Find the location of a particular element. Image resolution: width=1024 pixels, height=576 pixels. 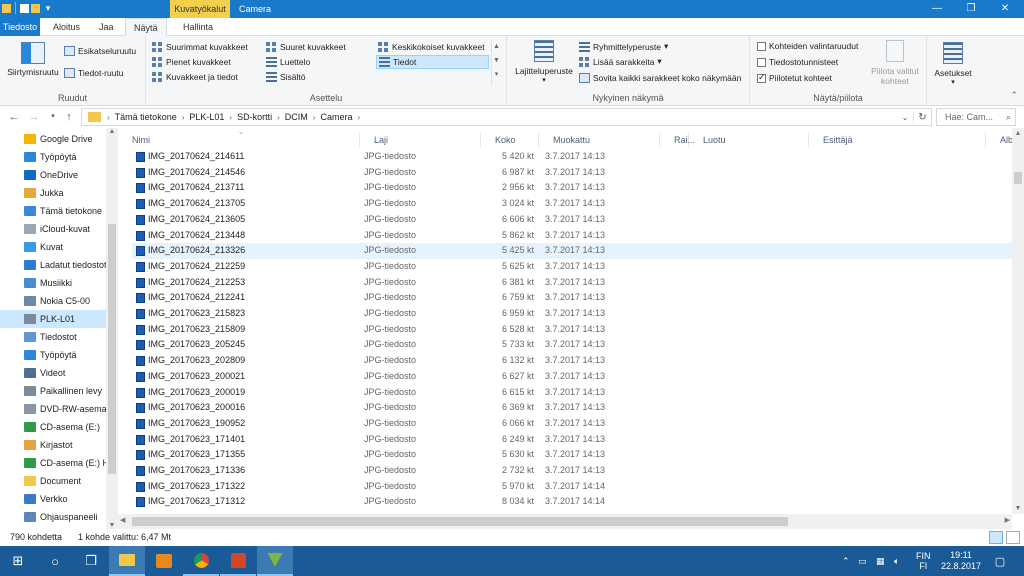

item-checkboxes-toggle: Kohteiden valintaruudut is located at coordinates (807, 46).